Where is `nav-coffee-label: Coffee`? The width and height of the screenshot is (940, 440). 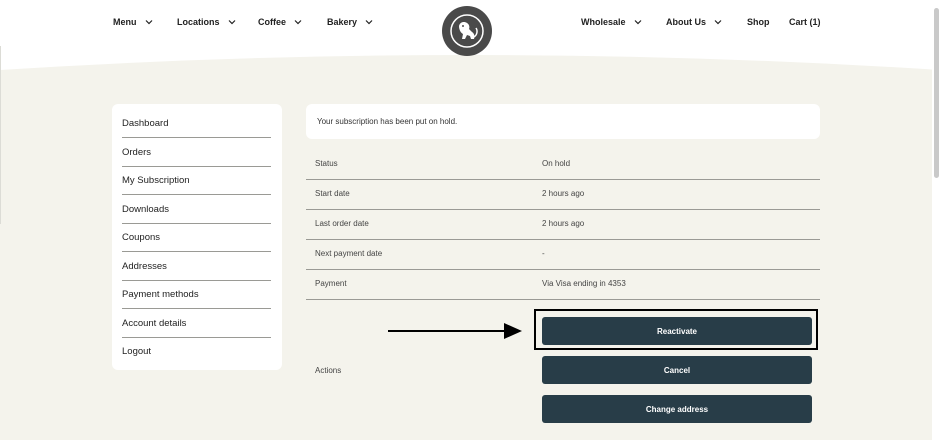
nav-coffee-label: Coffee is located at coordinates (272, 22).